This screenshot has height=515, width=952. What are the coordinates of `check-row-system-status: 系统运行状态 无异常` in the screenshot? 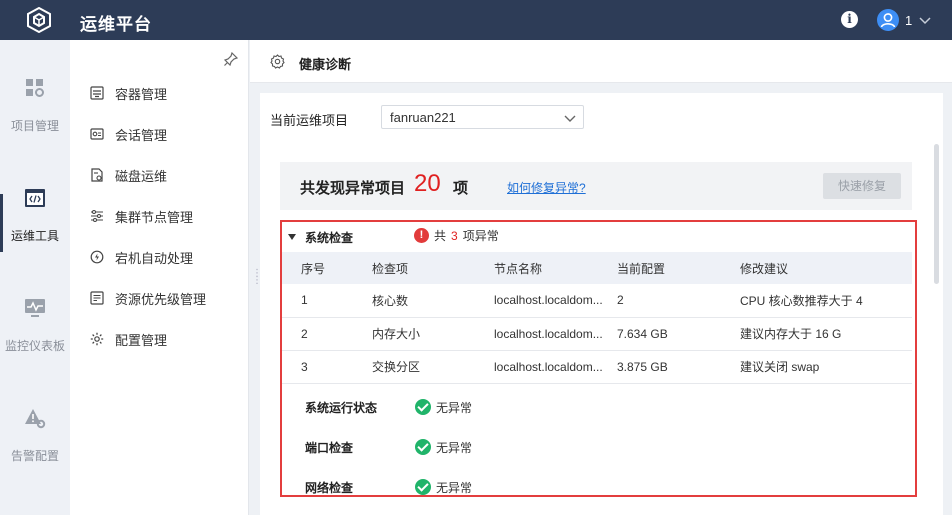 It's located at (388, 407).